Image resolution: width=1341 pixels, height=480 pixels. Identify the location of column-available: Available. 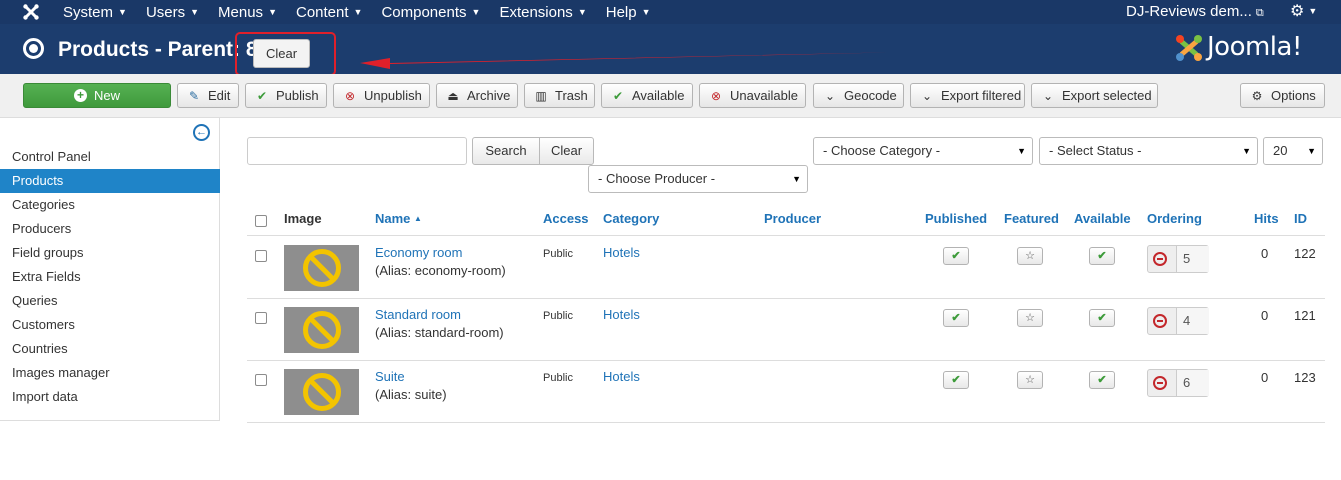
(1102, 218).